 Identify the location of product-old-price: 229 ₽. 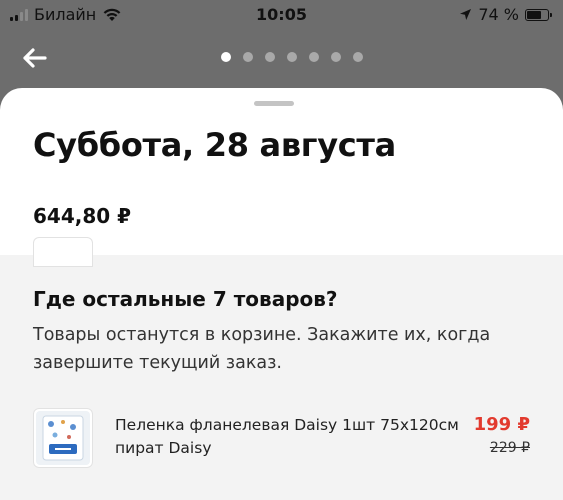
(509, 448).